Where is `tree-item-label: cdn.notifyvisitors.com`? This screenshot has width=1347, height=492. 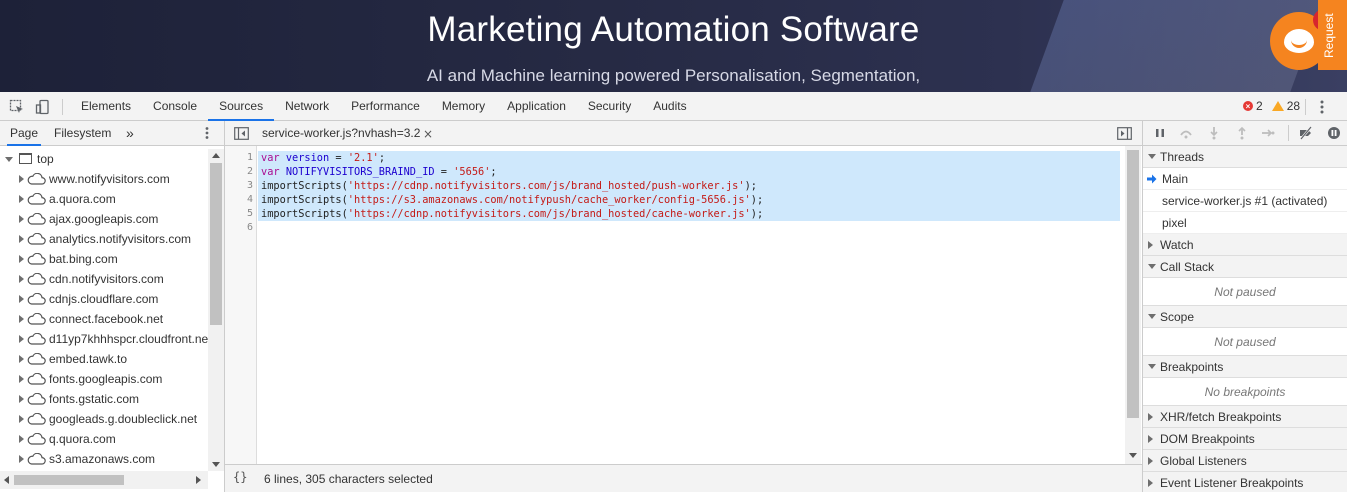 tree-item-label: cdn.notifyvisitors.com is located at coordinates (106, 279).